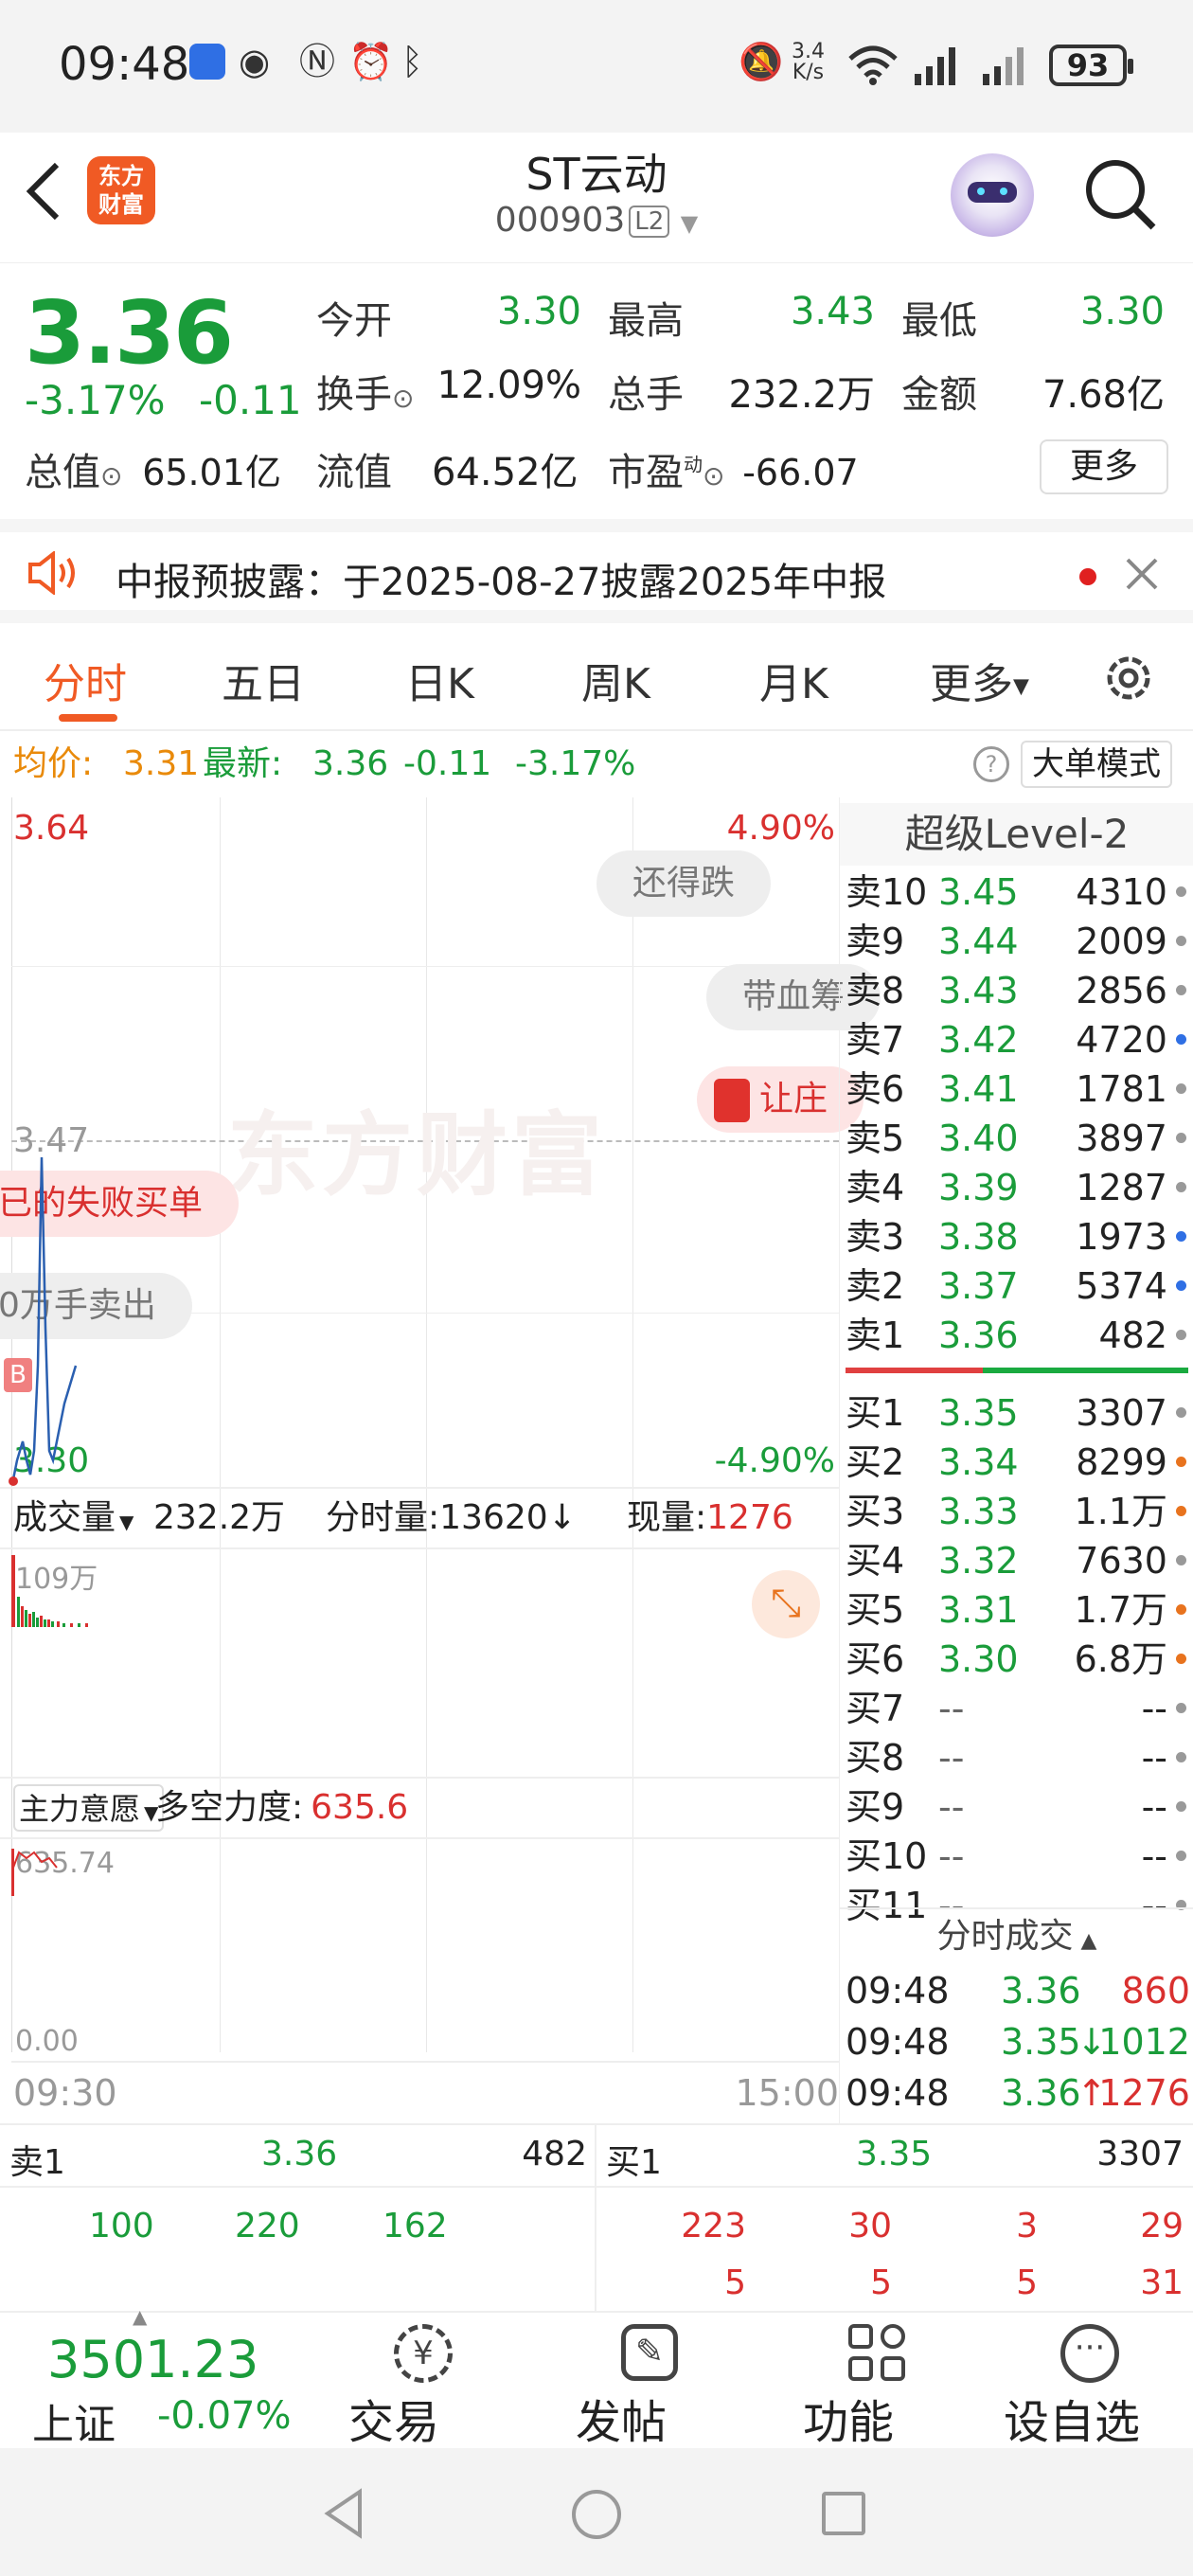 The height and width of the screenshot is (2576, 1193). I want to click on ask-queue-item: 100, so click(121, 2226).